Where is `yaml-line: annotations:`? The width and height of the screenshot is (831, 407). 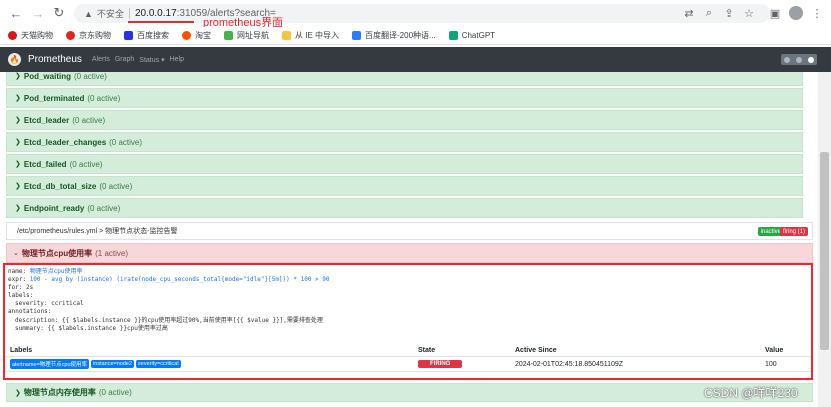 yaml-line: annotations: is located at coordinates (30, 312).